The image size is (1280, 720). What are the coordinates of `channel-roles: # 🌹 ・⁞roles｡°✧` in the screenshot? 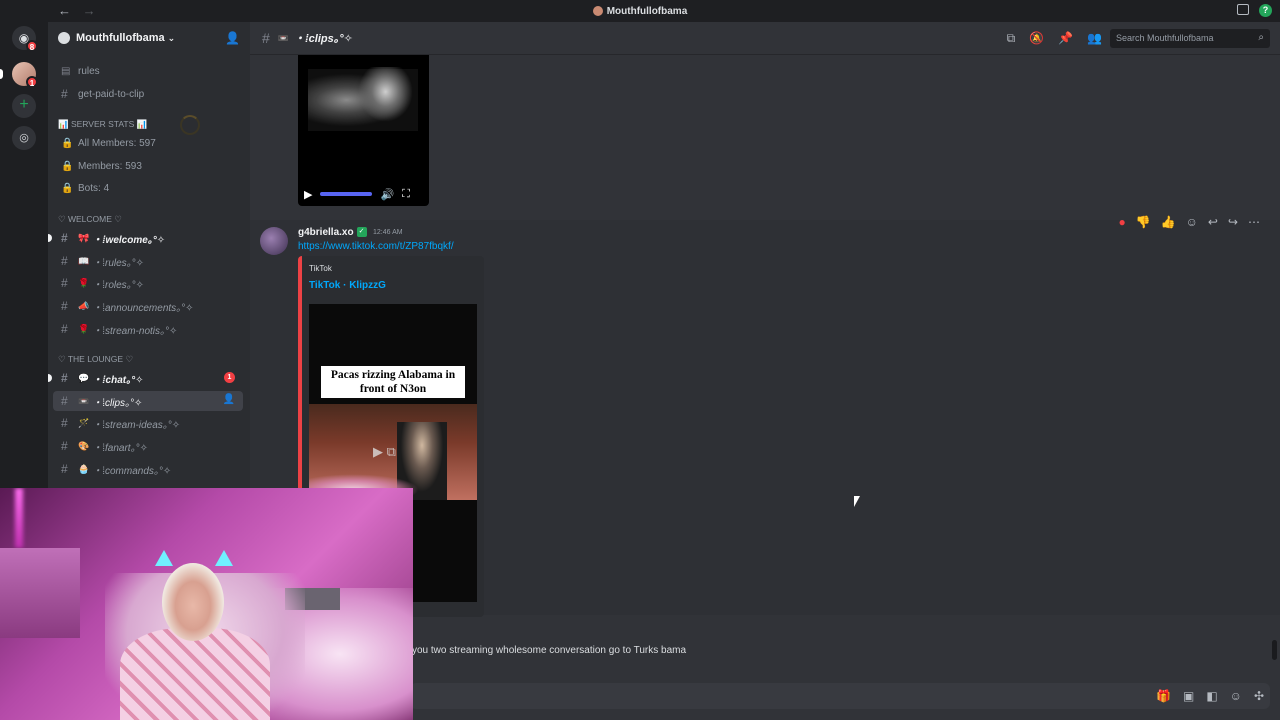 It's located at (148, 283).